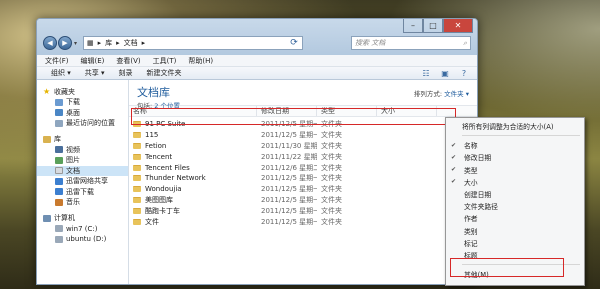  I want to click on nav-item-music: 音乐, so click(82, 202).